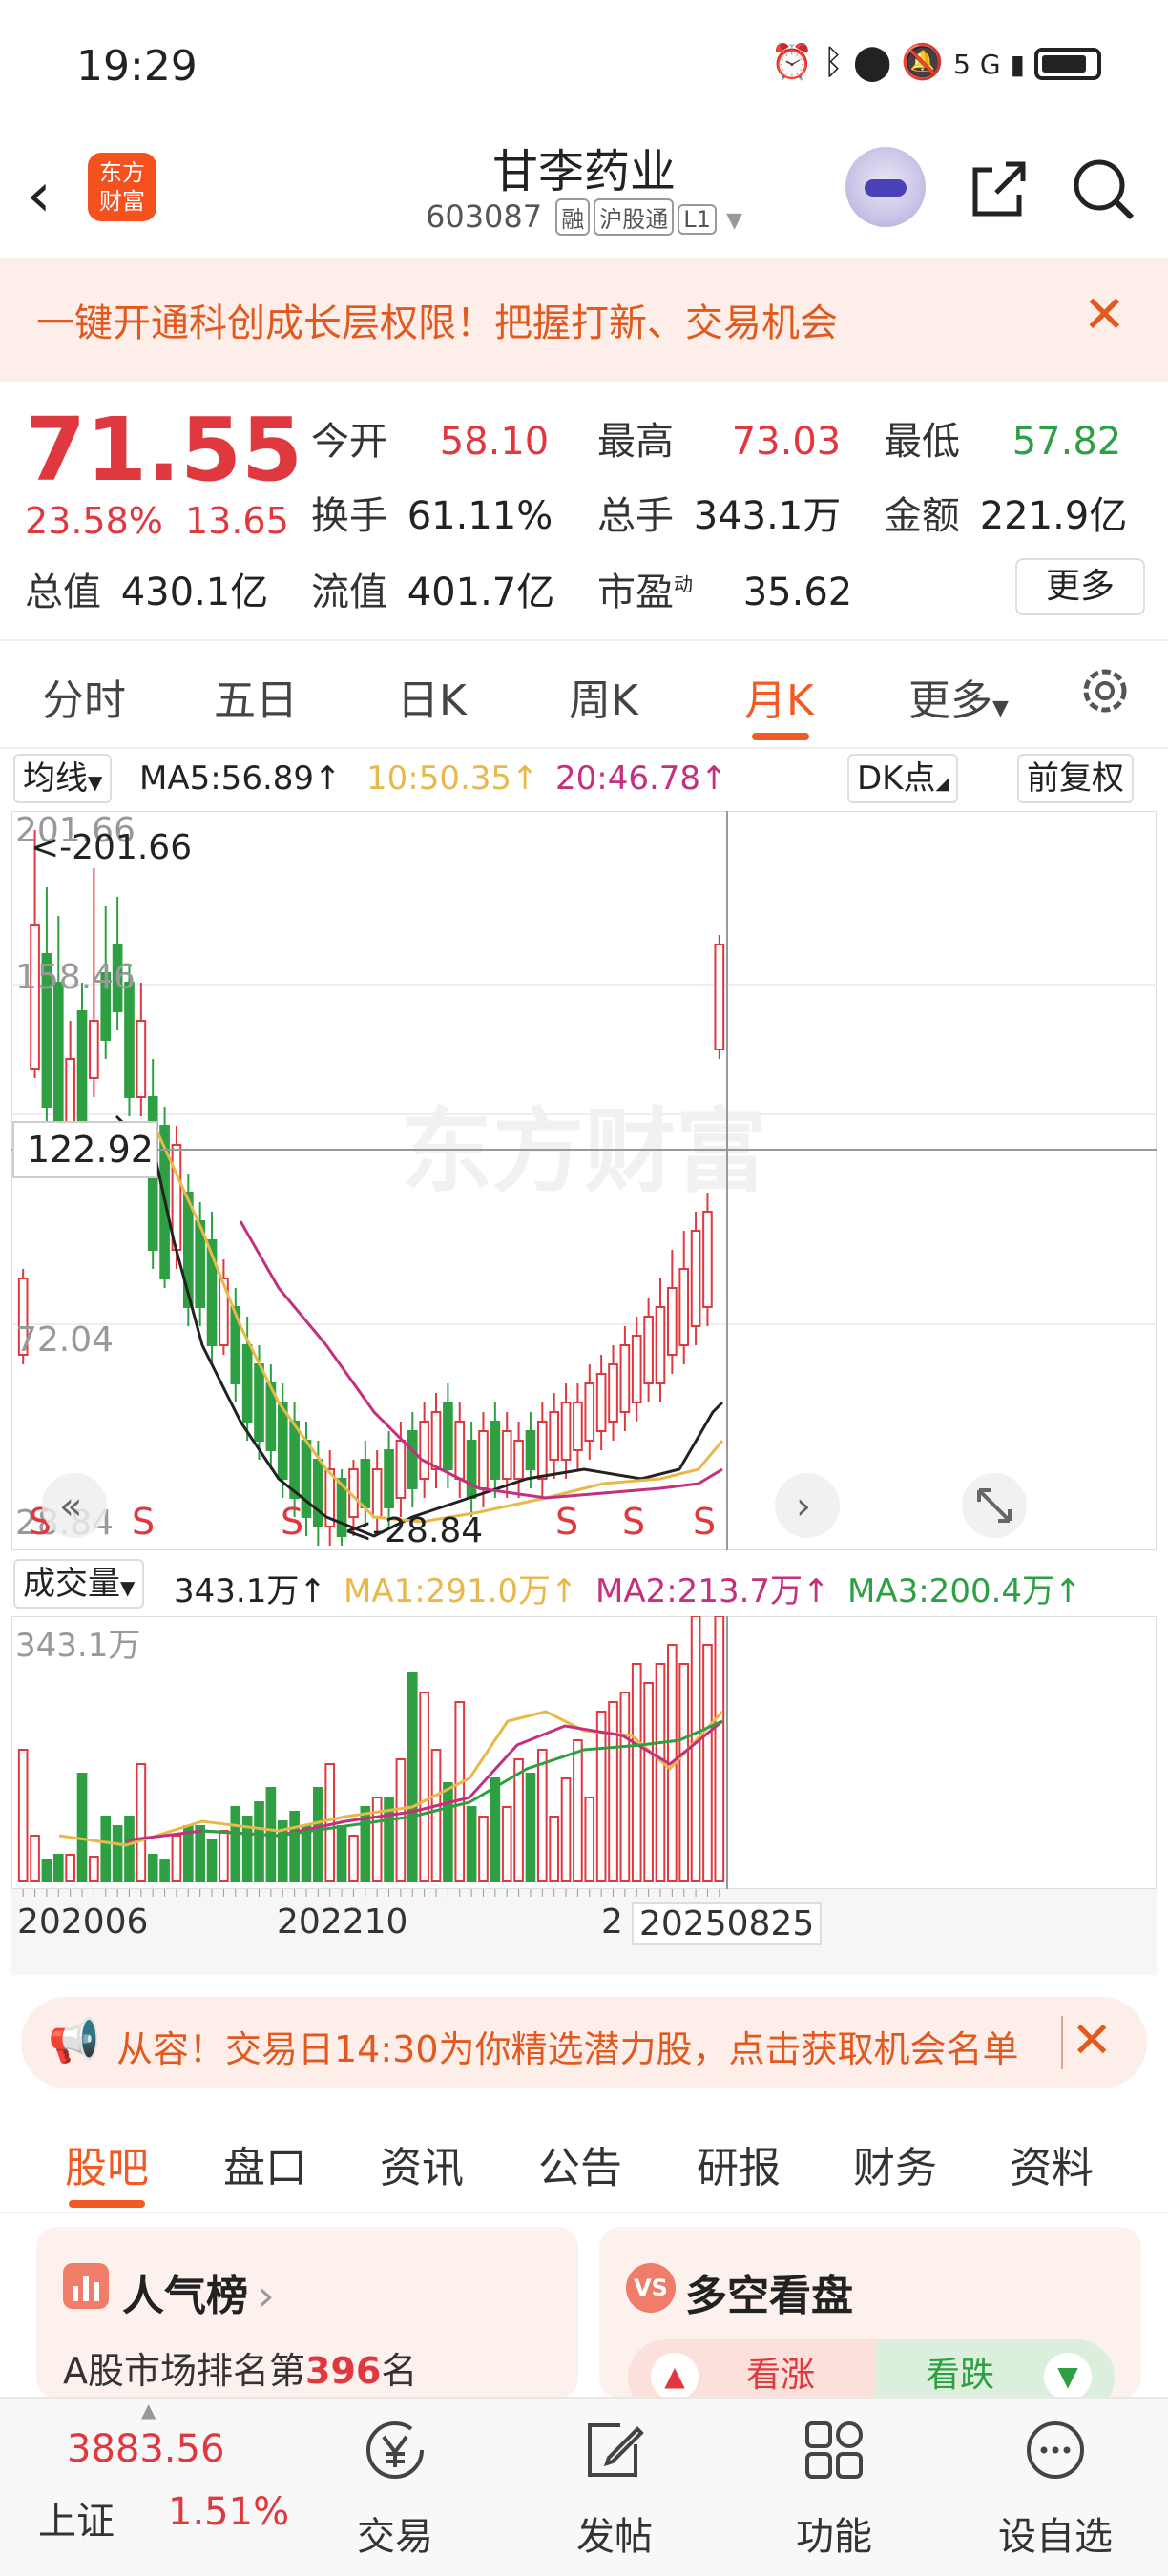 The width and height of the screenshot is (1168, 2576). I want to click on ma-selector: 均线▼, so click(63, 778).